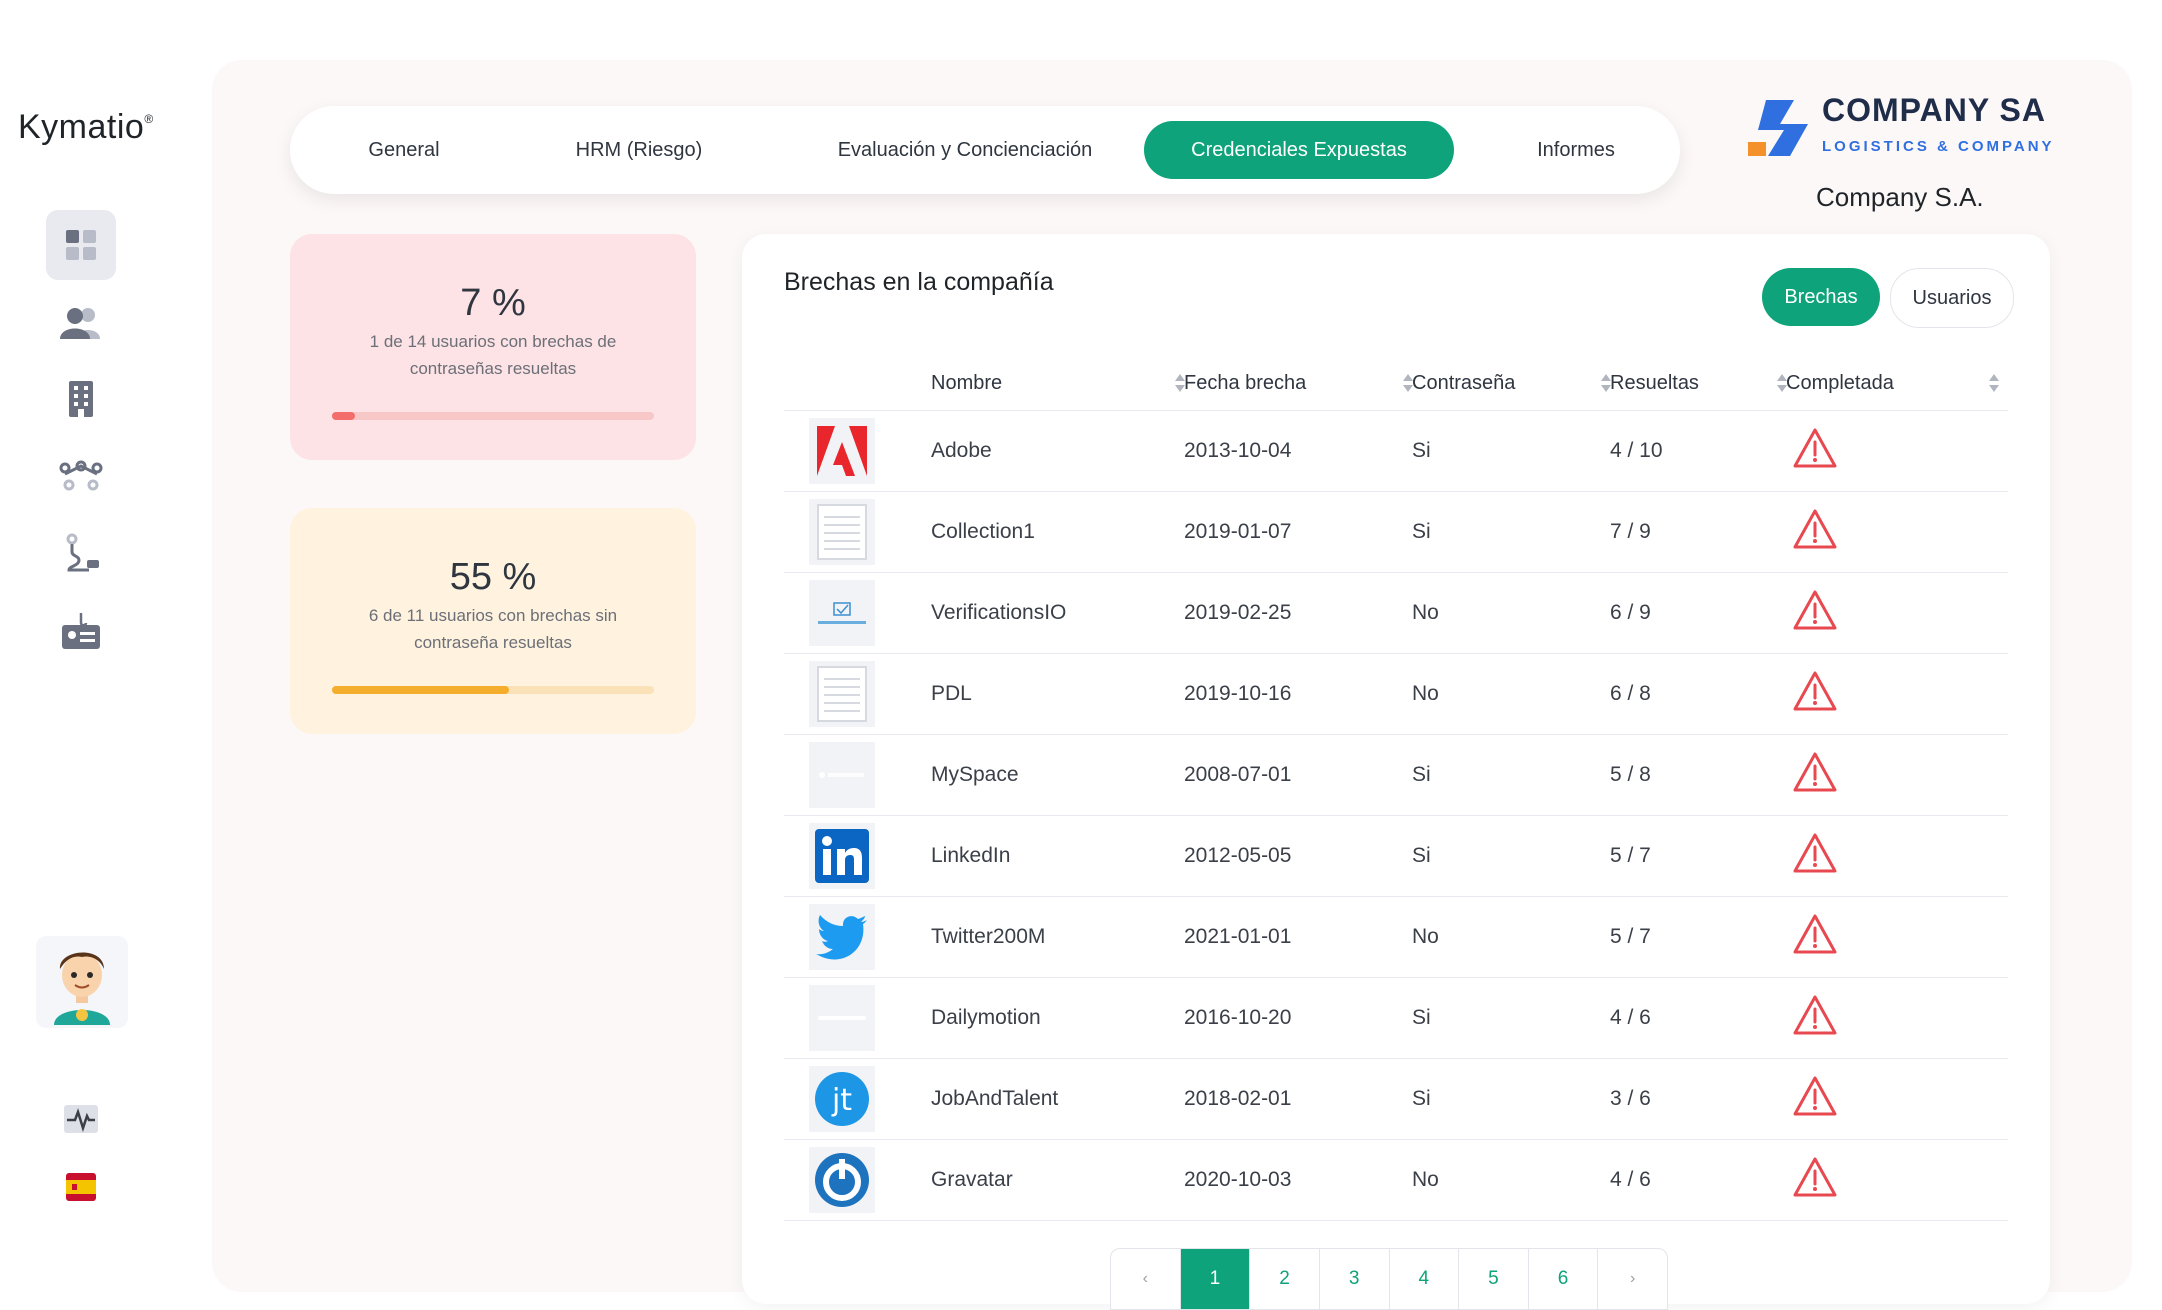 This screenshot has width=2162, height=1310. I want to click on pagination-page-5: 5, so click(1494, 1279).